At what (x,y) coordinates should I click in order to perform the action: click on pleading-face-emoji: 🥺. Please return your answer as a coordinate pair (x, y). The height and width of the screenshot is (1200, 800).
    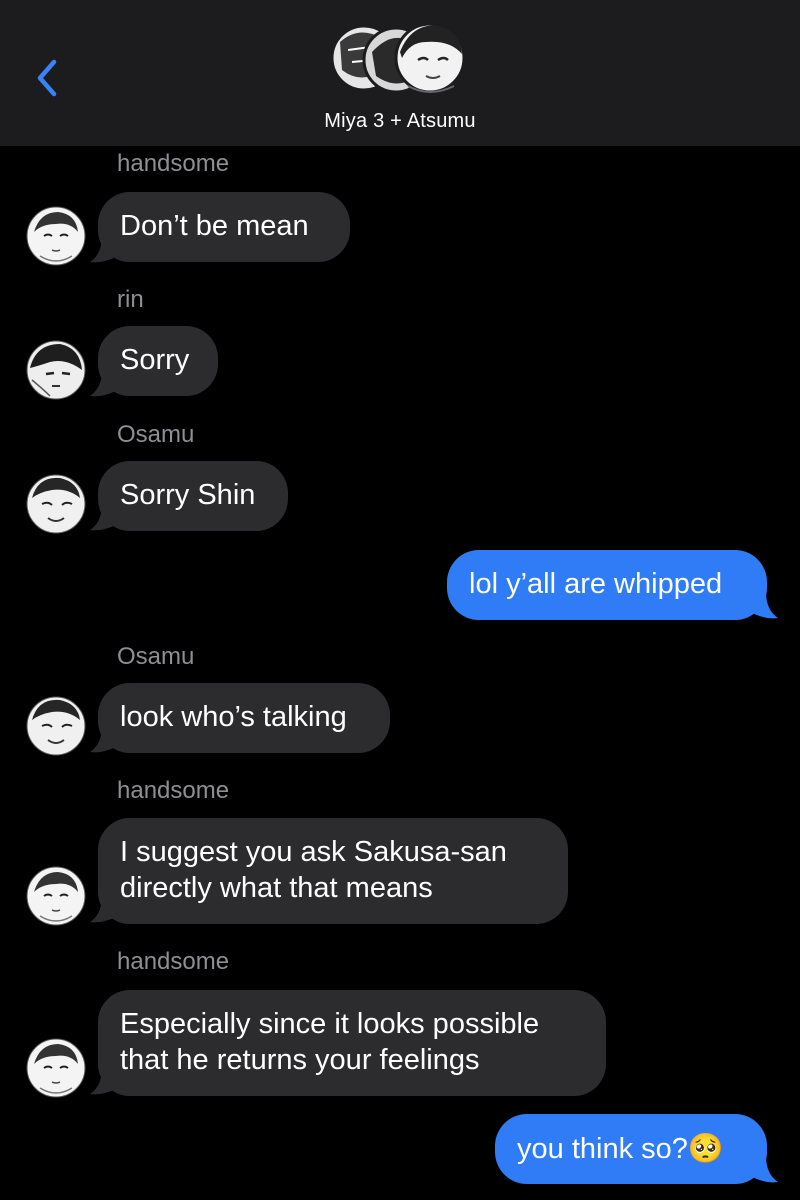
    Looking at the image, I should click on (705, 1148).